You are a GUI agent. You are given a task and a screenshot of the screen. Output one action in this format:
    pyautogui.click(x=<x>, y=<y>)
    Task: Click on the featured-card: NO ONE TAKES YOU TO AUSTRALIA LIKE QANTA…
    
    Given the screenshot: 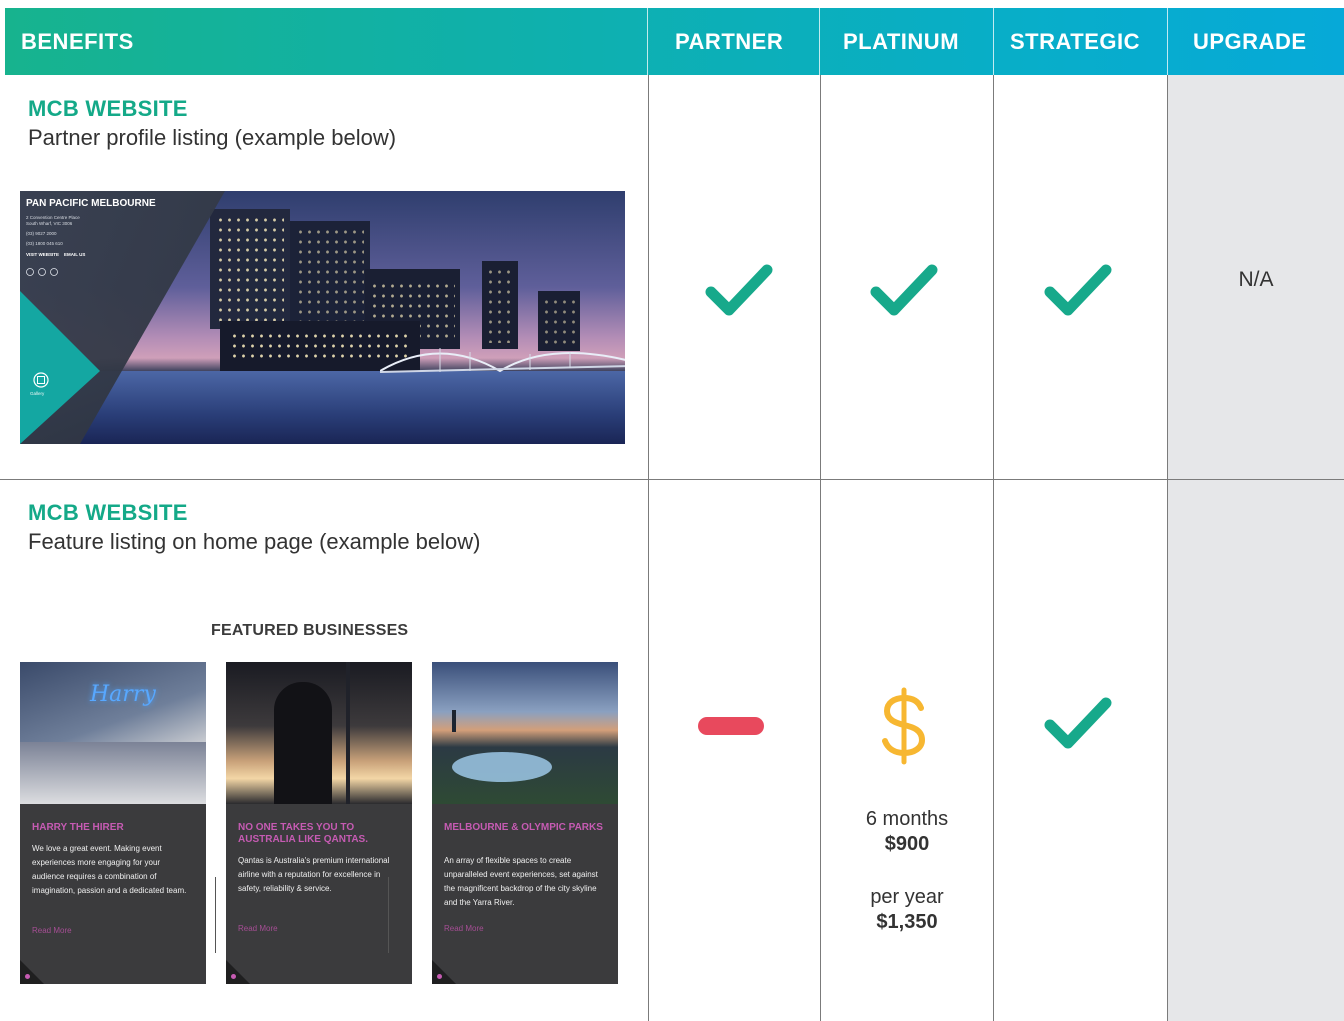 What is the action you would take?
    pyautogui.click(x=319, y=823)
    